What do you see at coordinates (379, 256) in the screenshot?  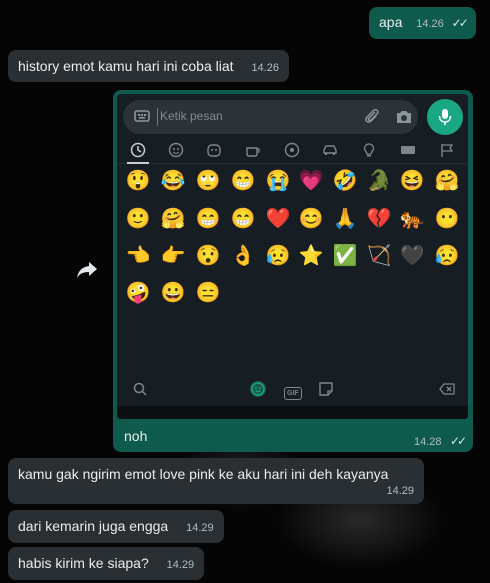 I see `emoji-key: 🏹` at bounding box center [379, 256].